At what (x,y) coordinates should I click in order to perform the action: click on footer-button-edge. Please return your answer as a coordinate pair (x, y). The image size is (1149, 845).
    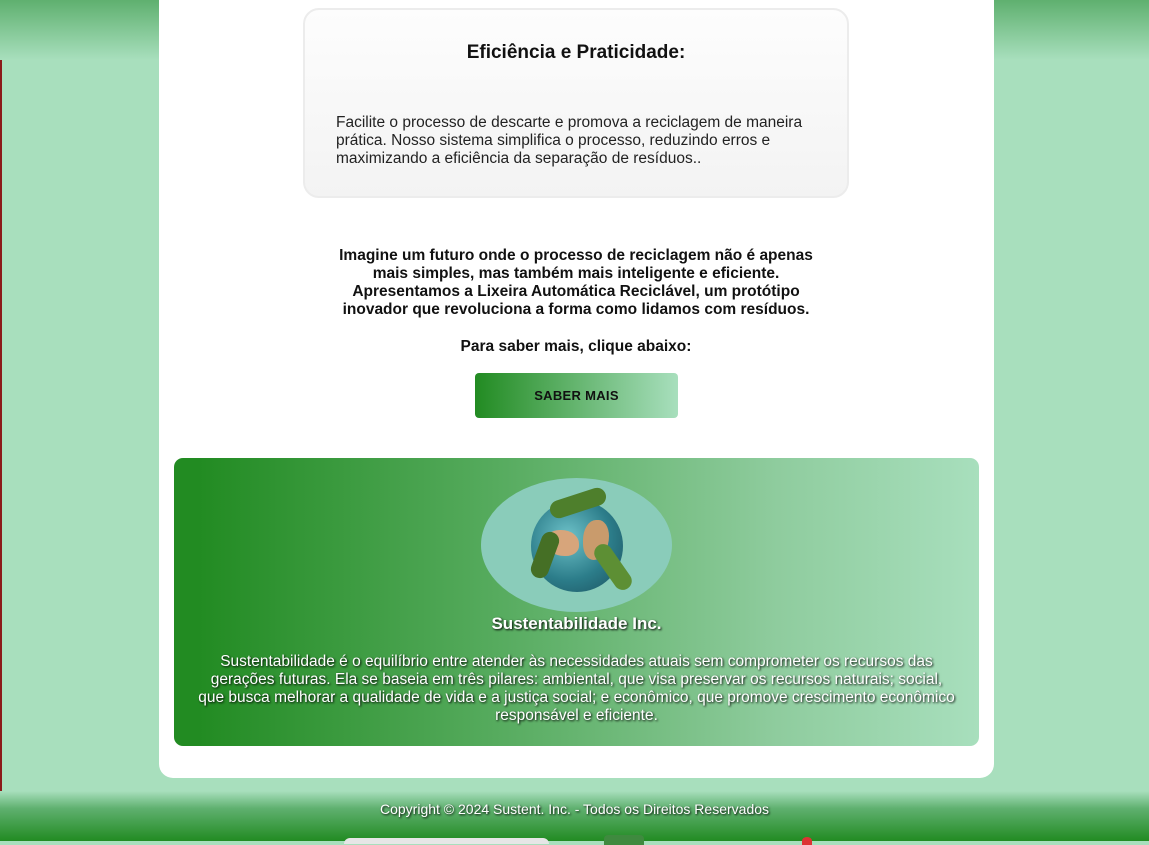
    Looking at the image, I should click on (624, 840).